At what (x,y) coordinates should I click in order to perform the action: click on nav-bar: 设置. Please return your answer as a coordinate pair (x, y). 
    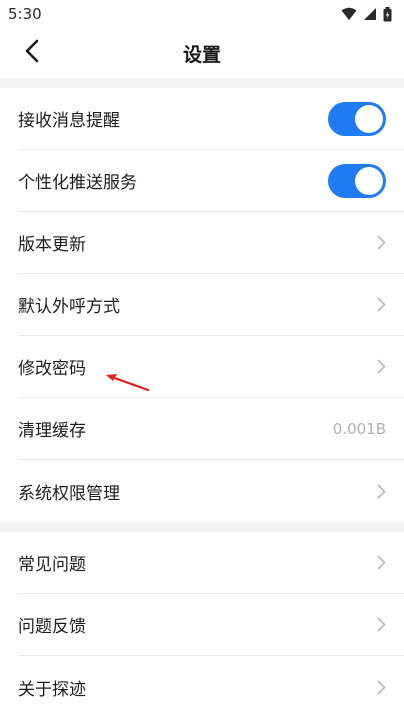
    Looking at the image, I should click on (202, 53).